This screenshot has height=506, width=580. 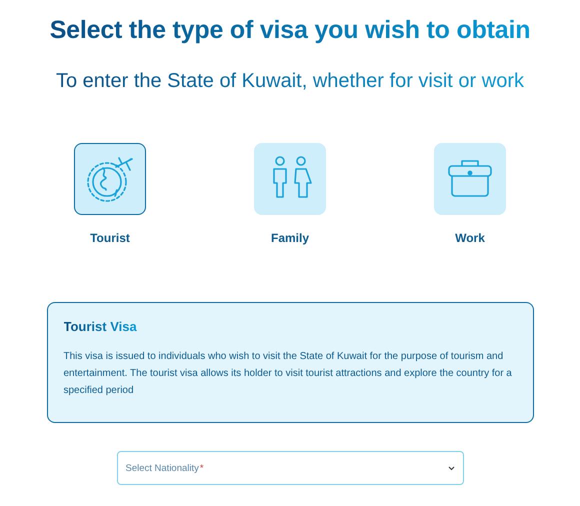 What do you see at coordinates (100, 326) in the screenshot?
I see `card-title: Tourist Visa` at bounding box center [100, 326].